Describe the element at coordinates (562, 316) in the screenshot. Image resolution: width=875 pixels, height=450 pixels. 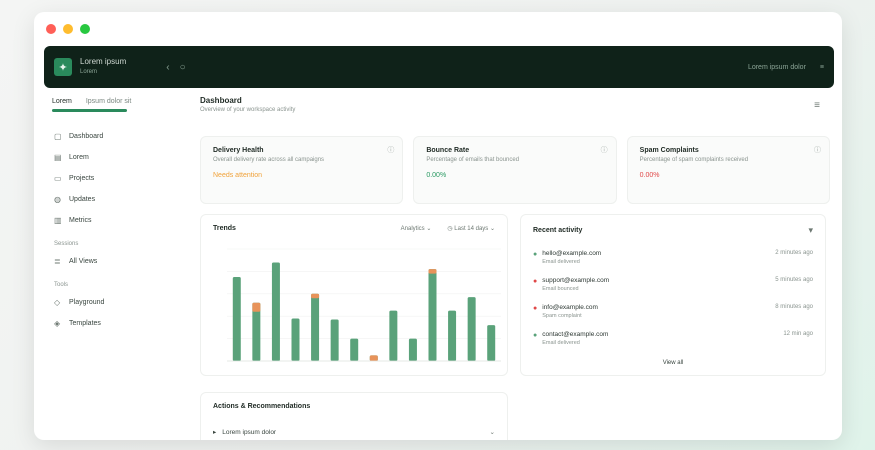
I see `activity-status: Spam complaint` at that location.